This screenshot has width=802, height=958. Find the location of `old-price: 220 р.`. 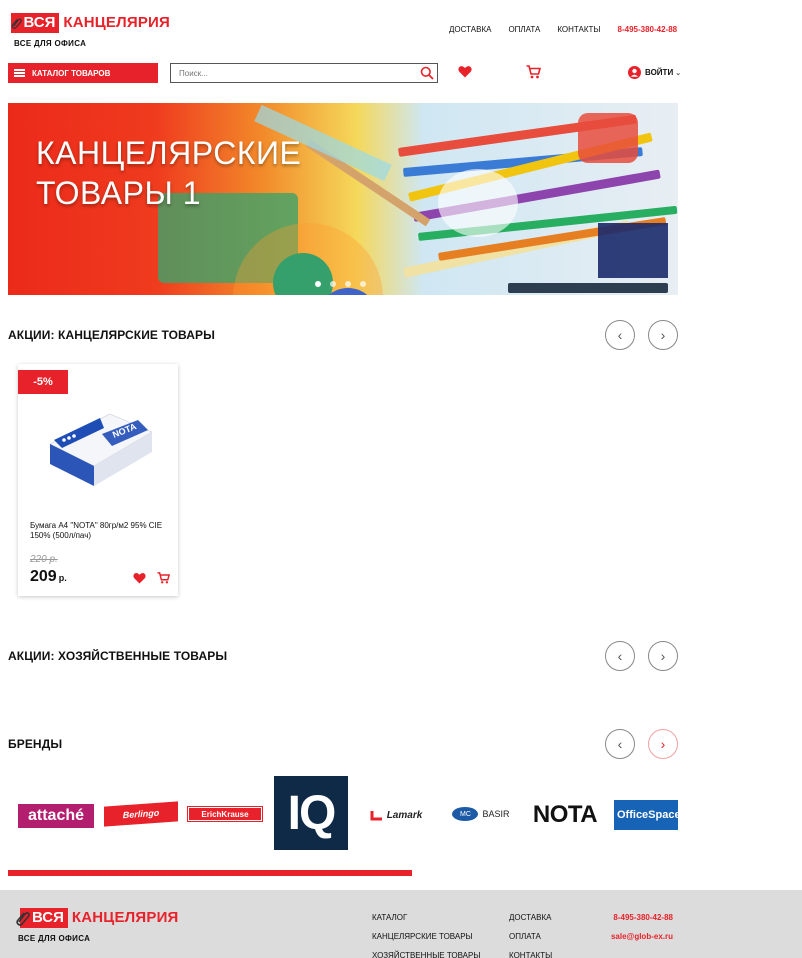

old-price: 220 р. is located at coordinates (44, 559).